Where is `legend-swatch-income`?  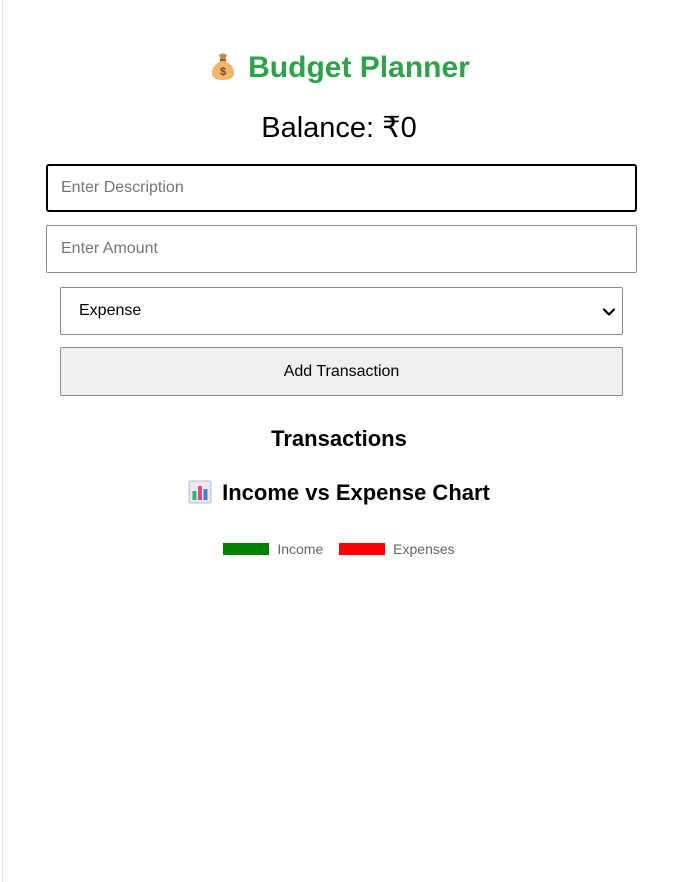 legend-swatch-income is located at coordinates (246, 549).